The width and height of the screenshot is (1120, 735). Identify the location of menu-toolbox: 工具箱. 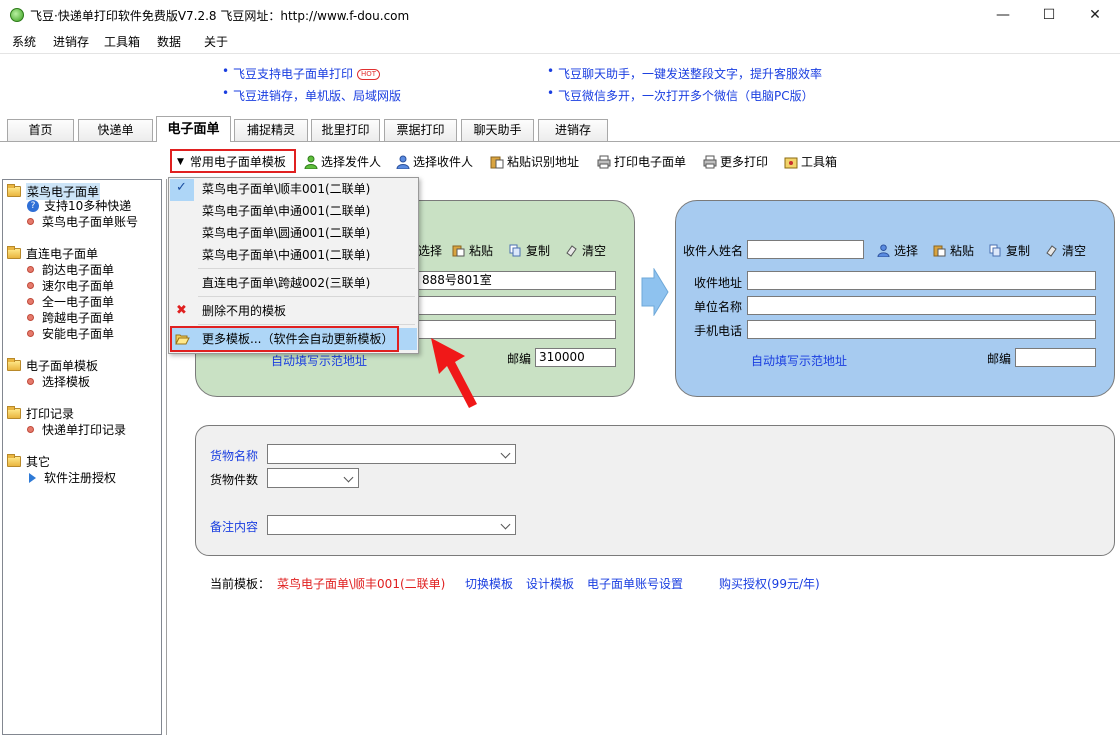
(122, 41).